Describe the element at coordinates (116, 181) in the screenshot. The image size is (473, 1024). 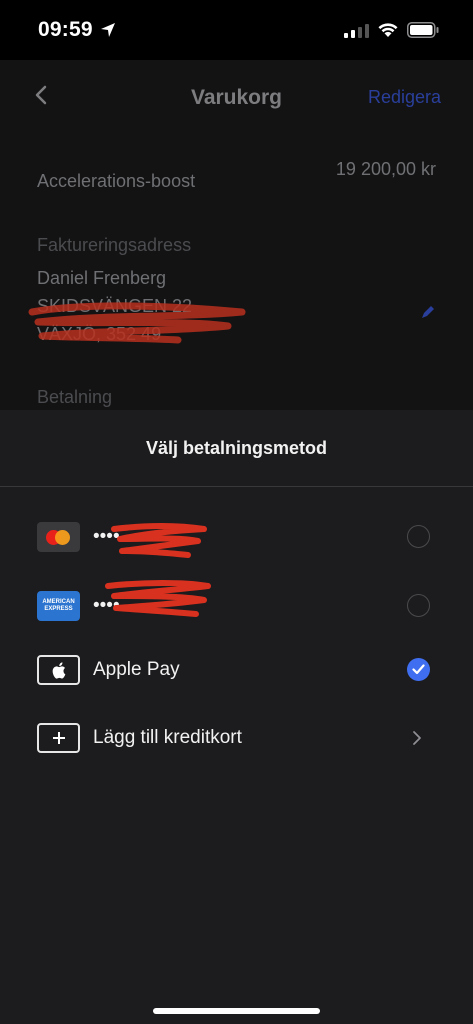
I see `item-name: Accelerations-boost` at that location.